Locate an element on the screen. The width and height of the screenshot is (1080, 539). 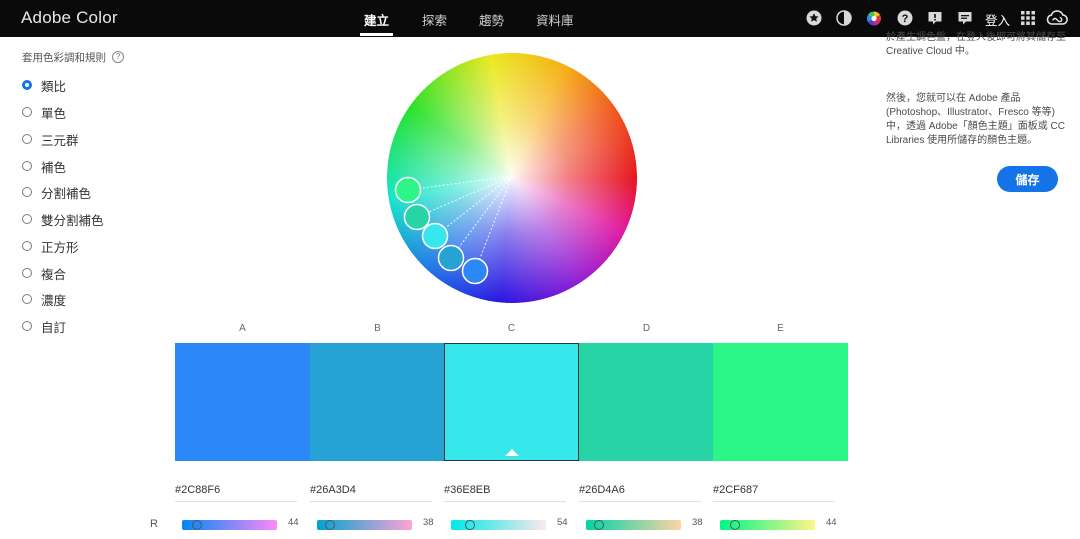
nav-explore: 探索 is located at coordinates (434, 19).